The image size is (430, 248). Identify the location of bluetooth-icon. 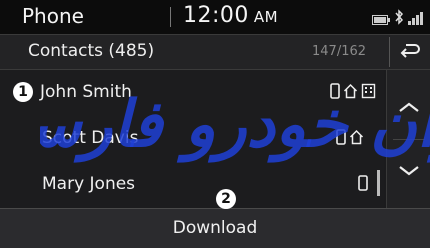
(399, 19).